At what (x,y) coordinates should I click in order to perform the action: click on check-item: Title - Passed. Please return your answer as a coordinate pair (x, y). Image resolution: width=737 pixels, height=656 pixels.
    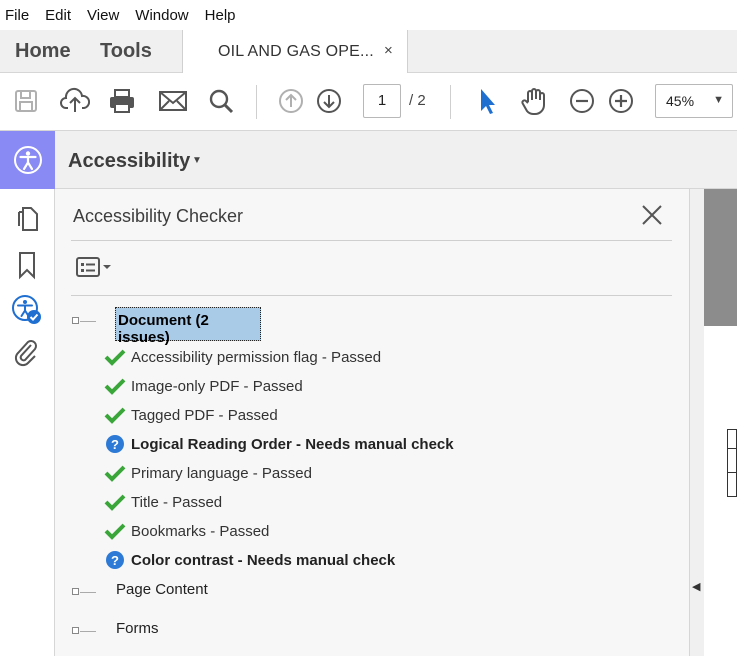
    Looking at the image, I should click on (162, 502).